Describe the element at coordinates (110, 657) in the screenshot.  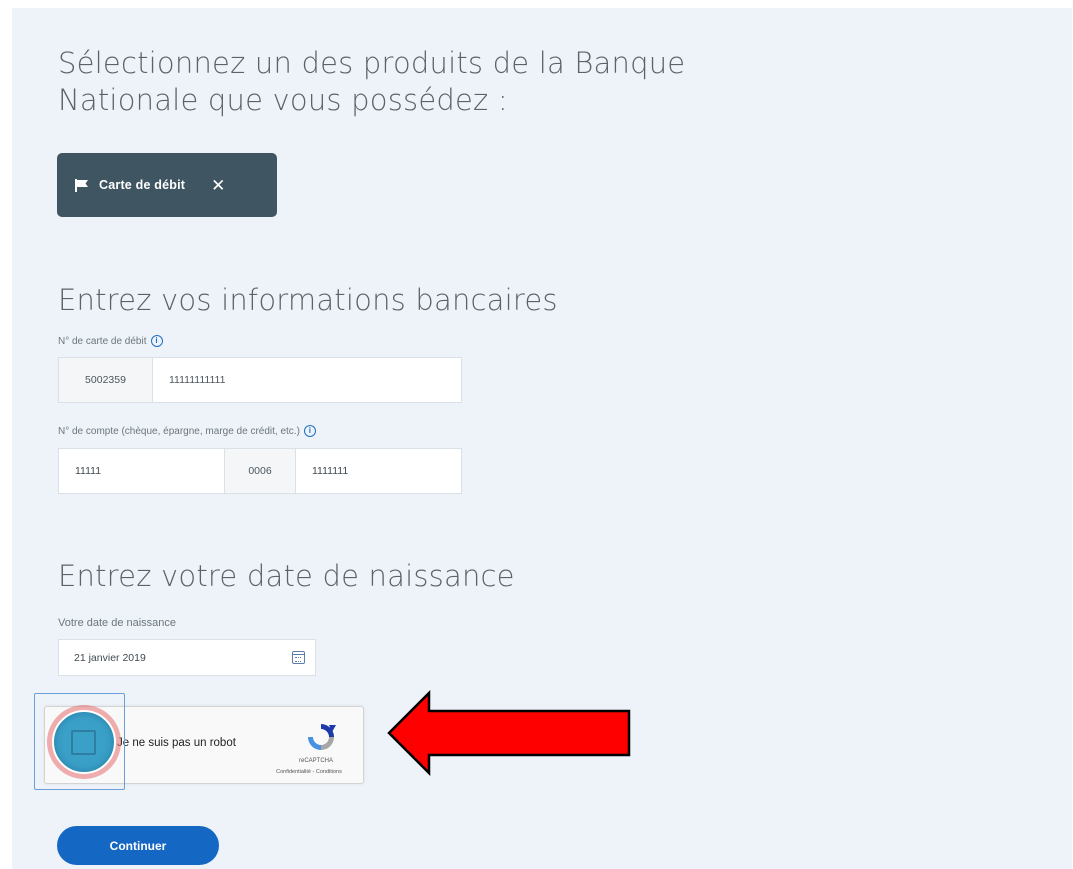
I see `birthdate-value: 21 janvier 2019` at that location.